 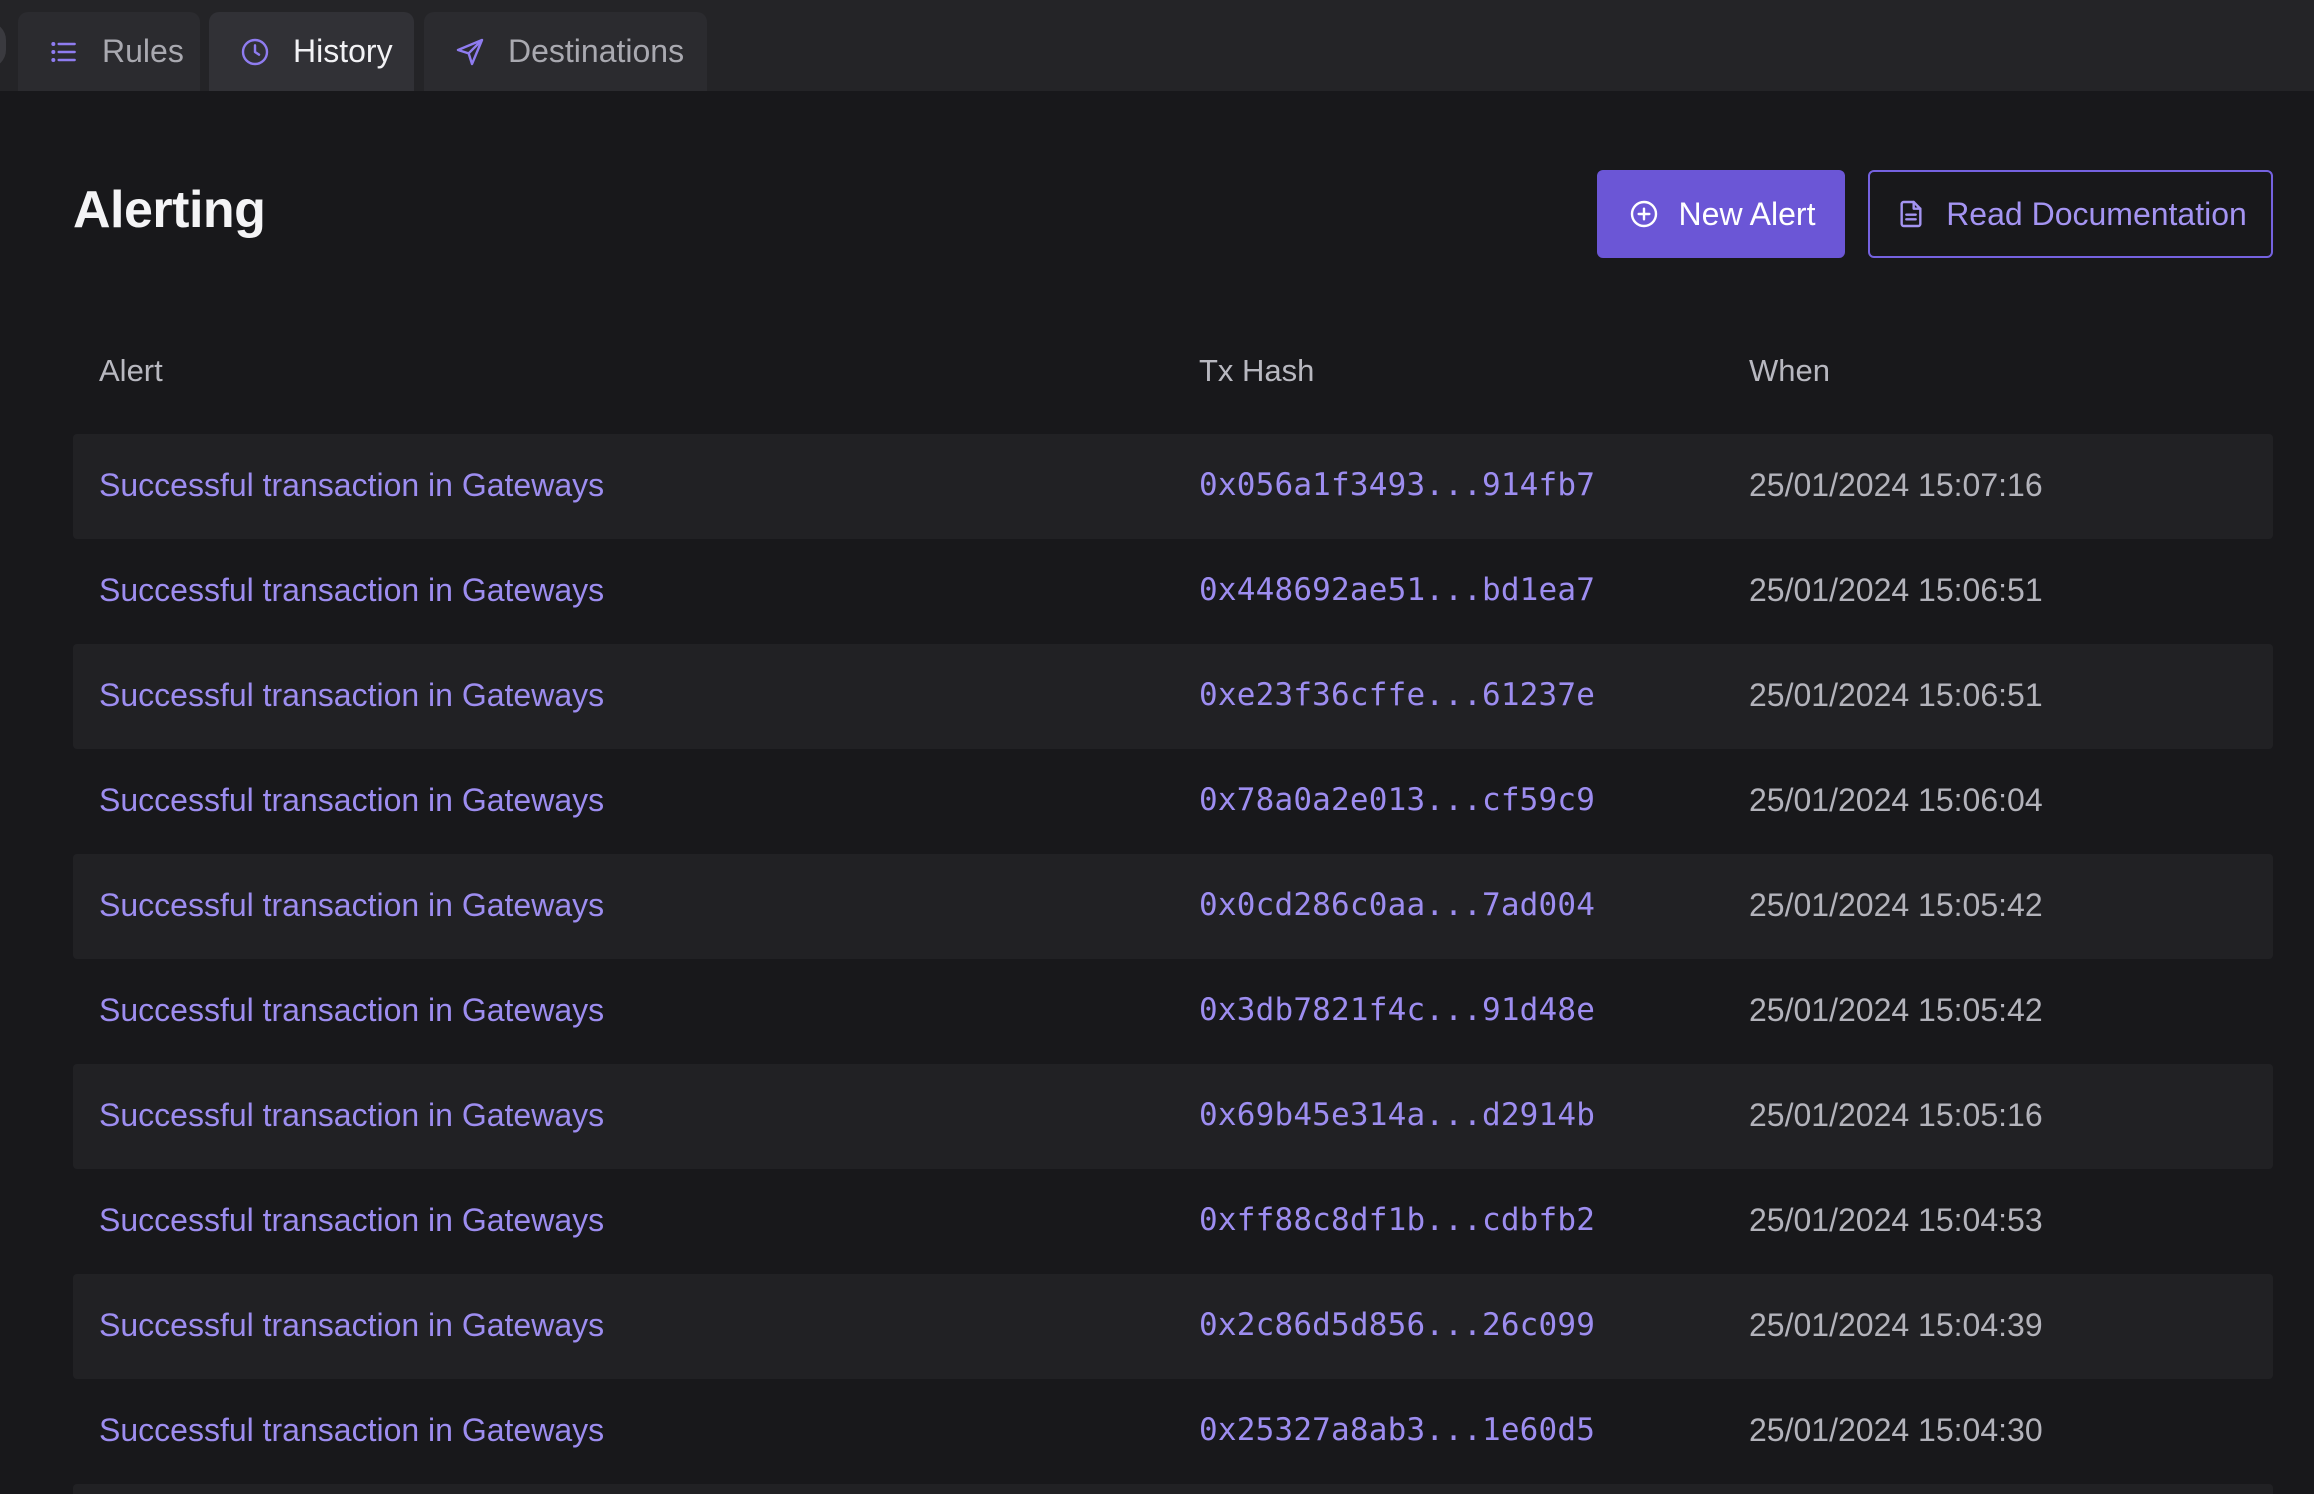 I want to click on tab-scroll-stub, so click(x=3, y=45).